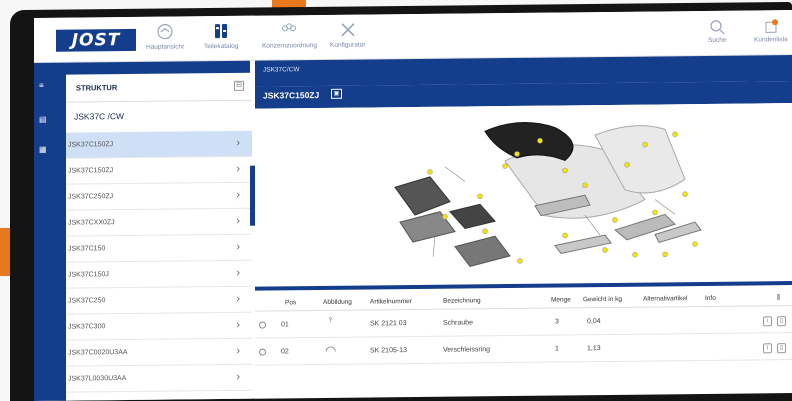  I want to click on bolt-thumbnail-icon: ⫯, so click(331, 320).